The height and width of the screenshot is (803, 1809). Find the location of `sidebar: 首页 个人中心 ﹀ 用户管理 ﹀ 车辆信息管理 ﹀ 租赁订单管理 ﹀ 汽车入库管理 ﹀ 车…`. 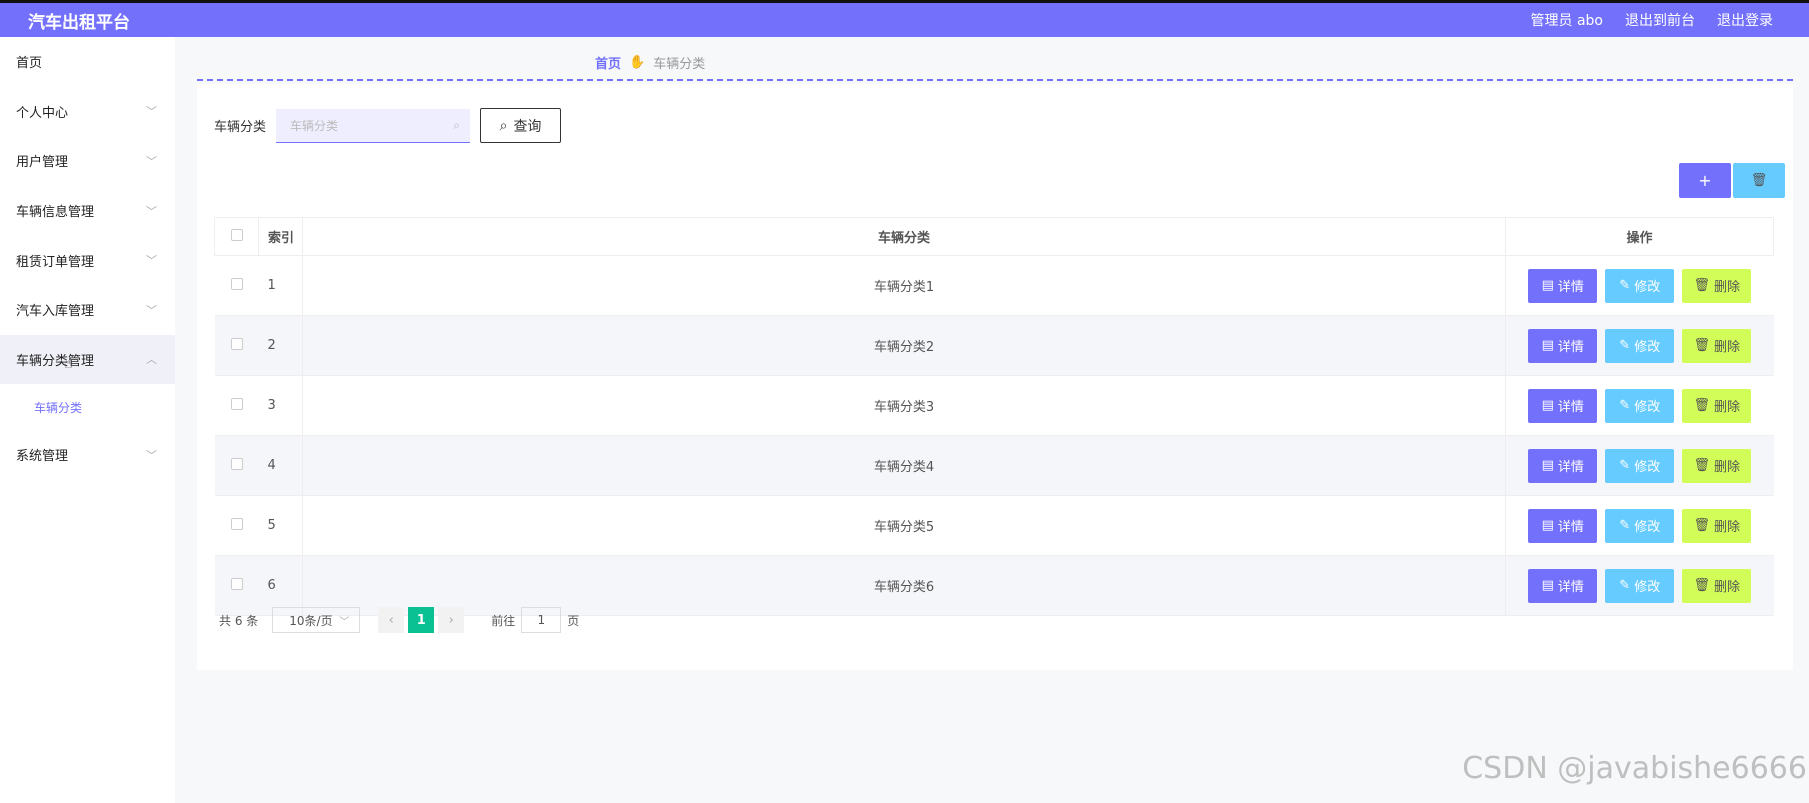

sidebar: 首页 个人中心 ﹀ 用户管理 ﹀ 车辆信息管理 ﹀ 租赁订单管理 ﹀ 汽车入库管理 ﹀ 车… is located at coordinates (87, 420).